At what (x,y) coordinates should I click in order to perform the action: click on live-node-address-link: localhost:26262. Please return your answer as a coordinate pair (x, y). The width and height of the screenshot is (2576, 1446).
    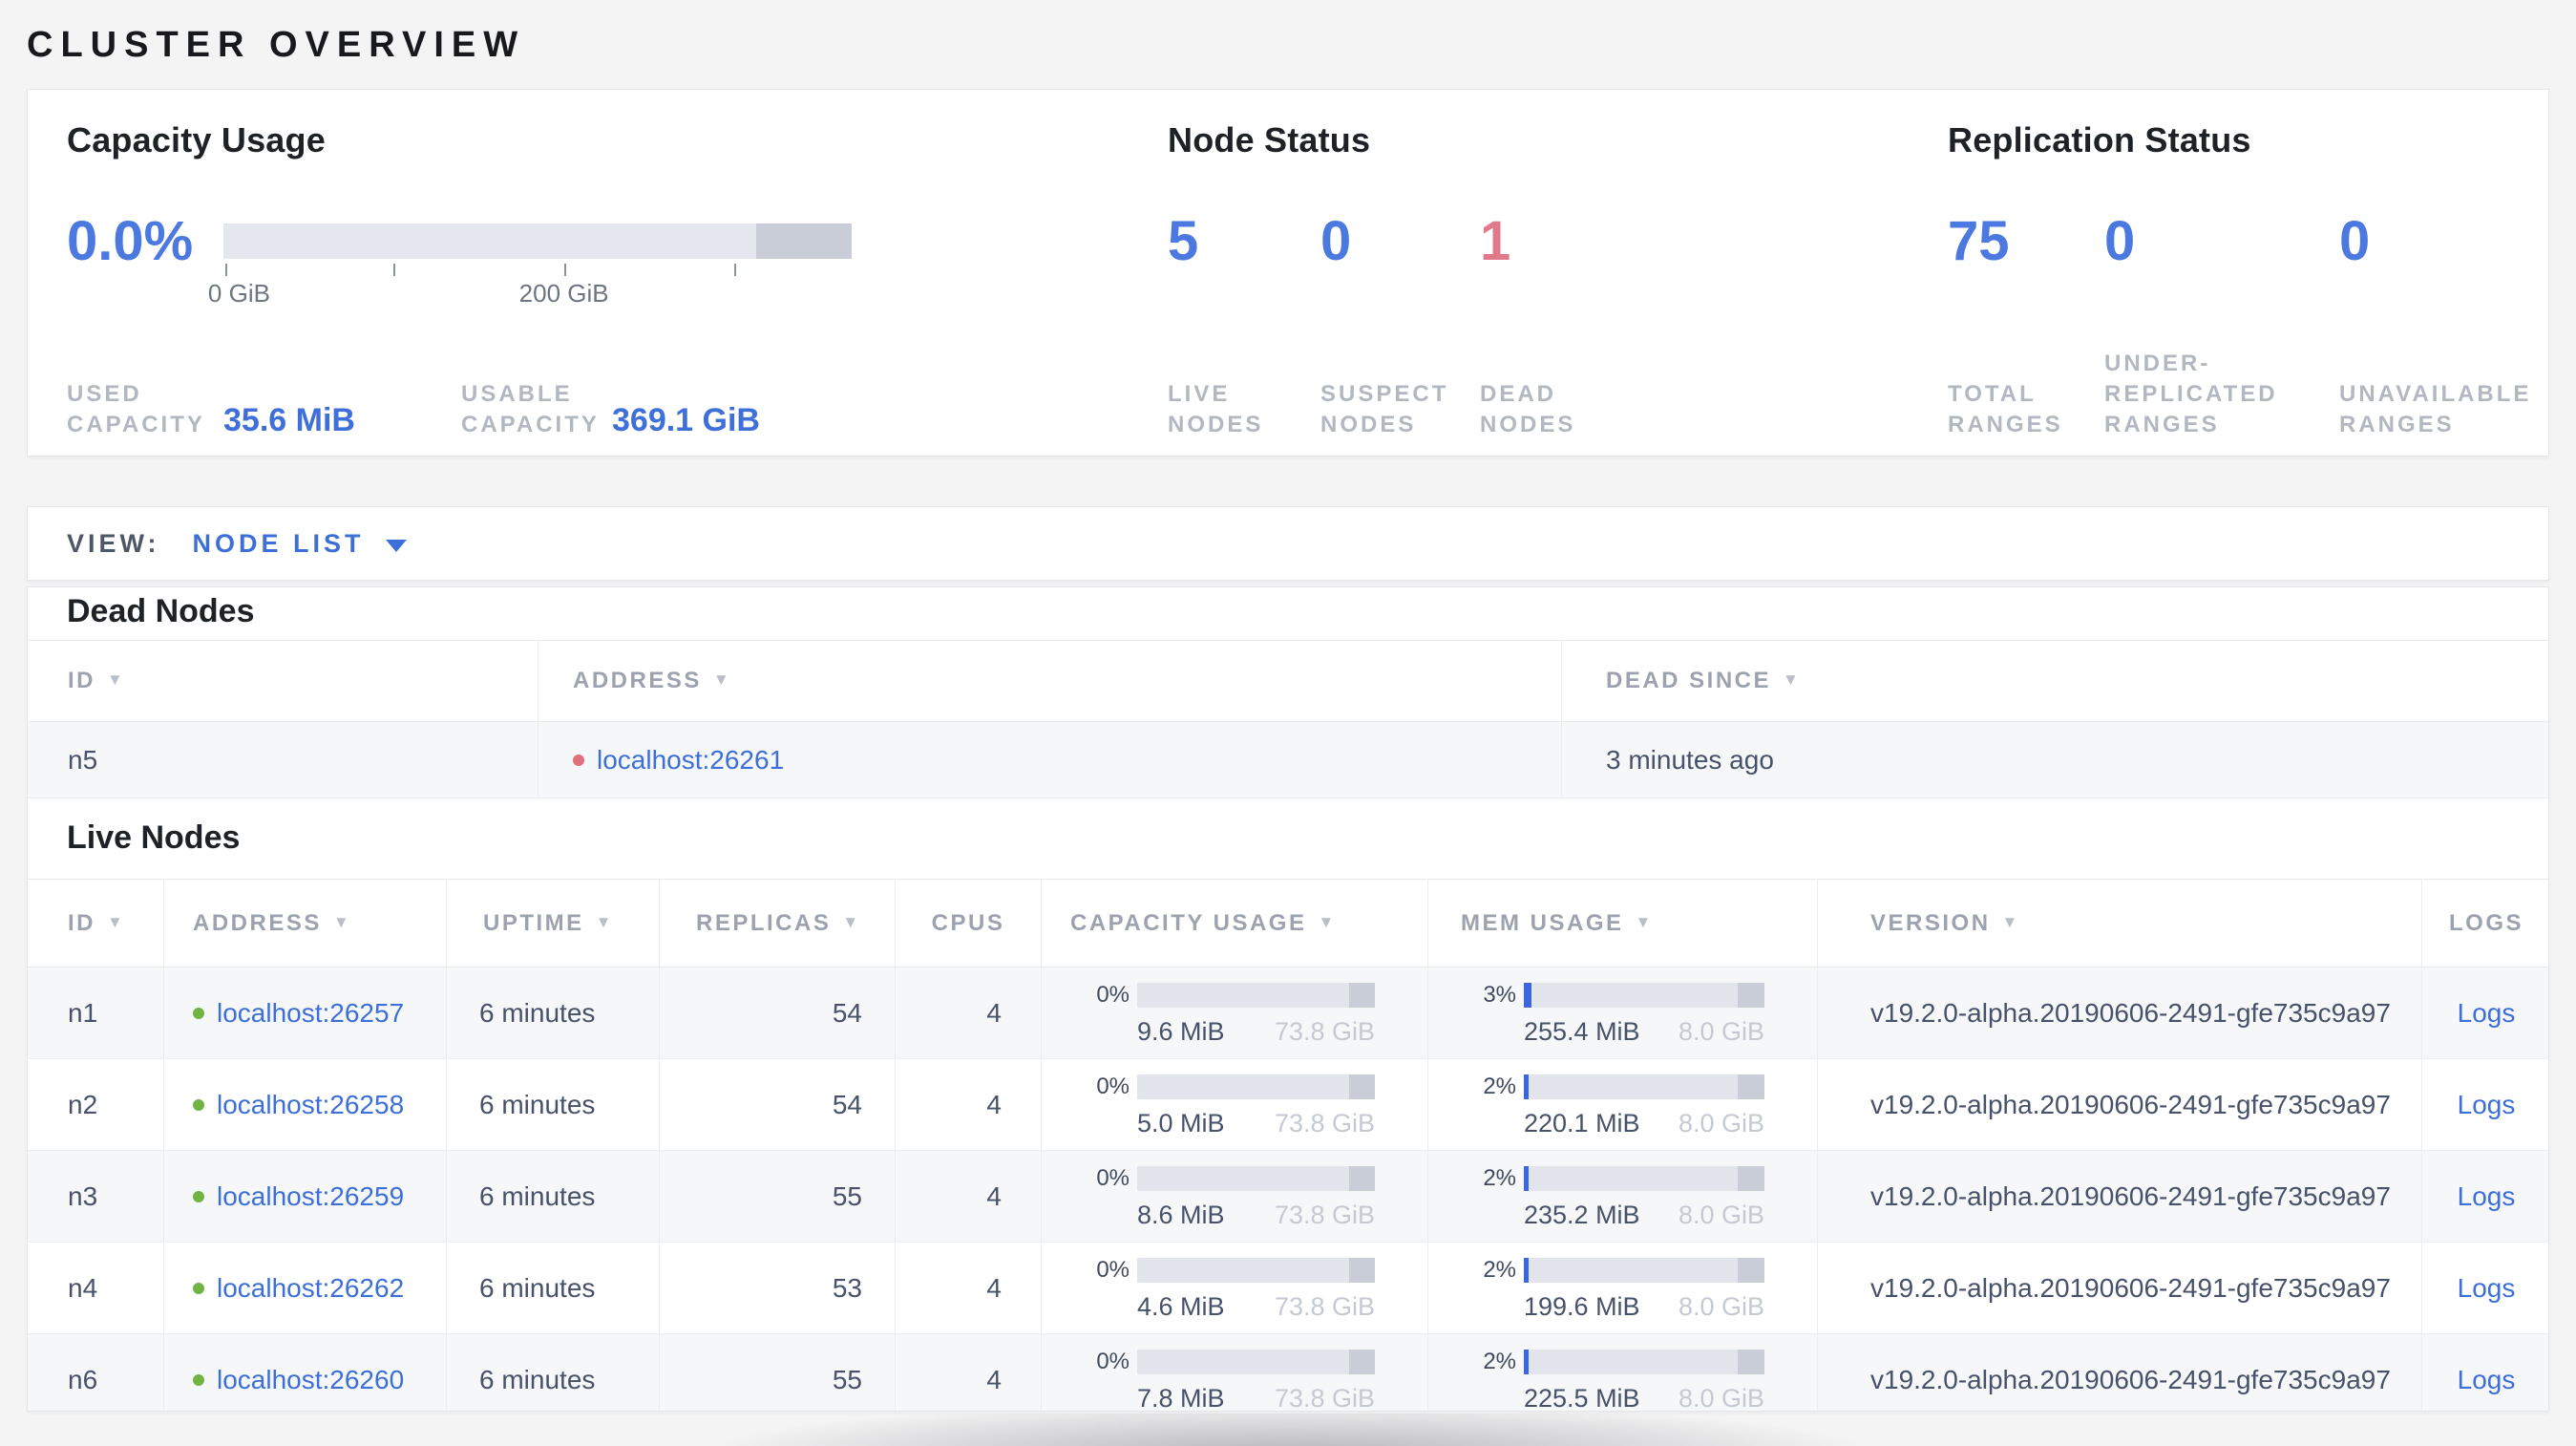
    Looking at the image, I should click on (310, 1288).